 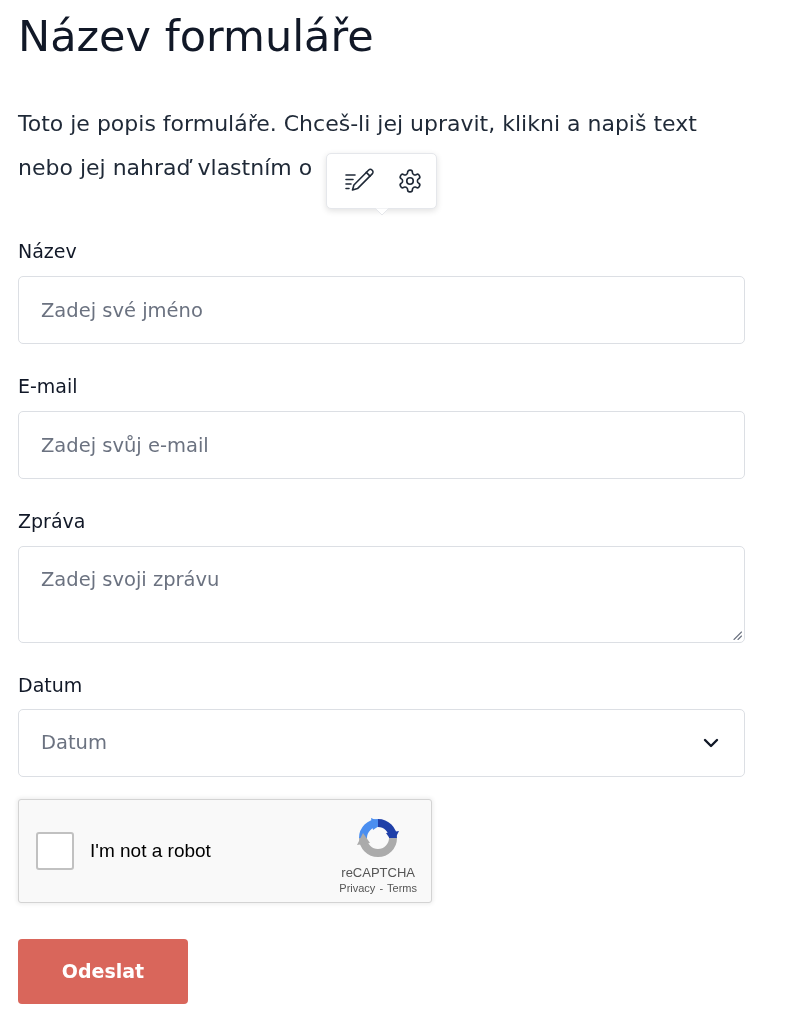 I want to click on field-label: Datum, so click(x=50, y=685).